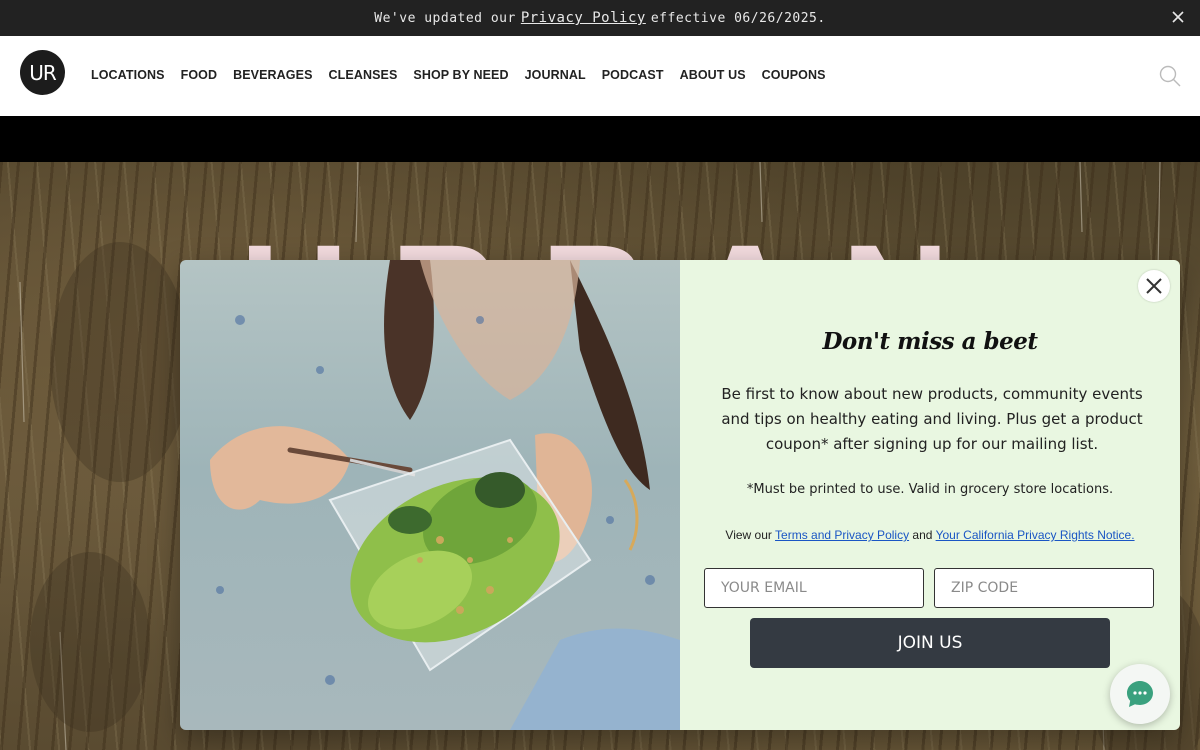 This screenshot has height=750, width=1200. I want to click on logo-text: UR, so click(43, 72).